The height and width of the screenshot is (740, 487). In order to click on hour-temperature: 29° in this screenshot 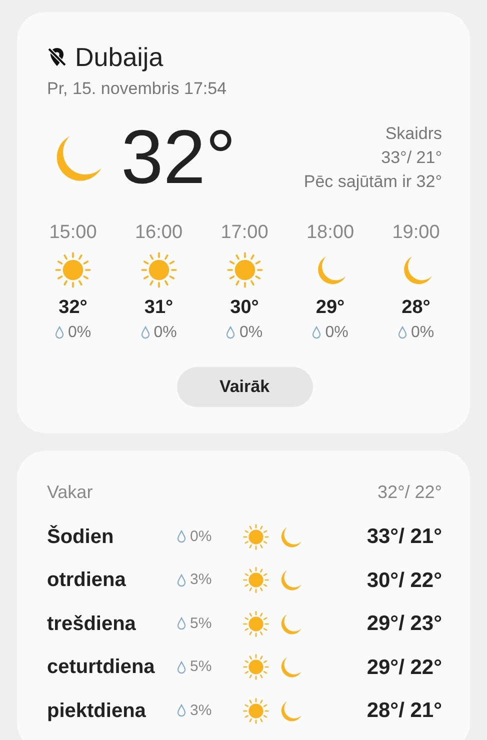, I will do `click(330, 307)`.